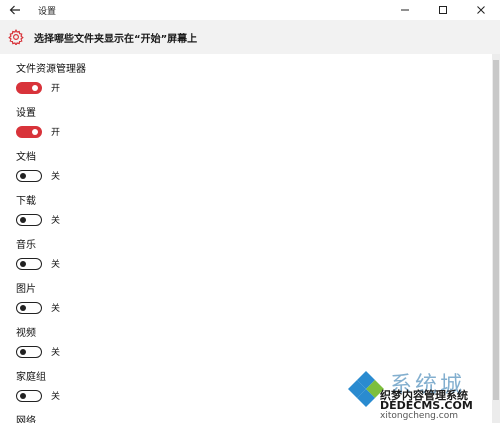  What do you see at coordinates (496, 230) in the screenshot?
I see `scrollbar-thumb` at bounding box center [496, 230].